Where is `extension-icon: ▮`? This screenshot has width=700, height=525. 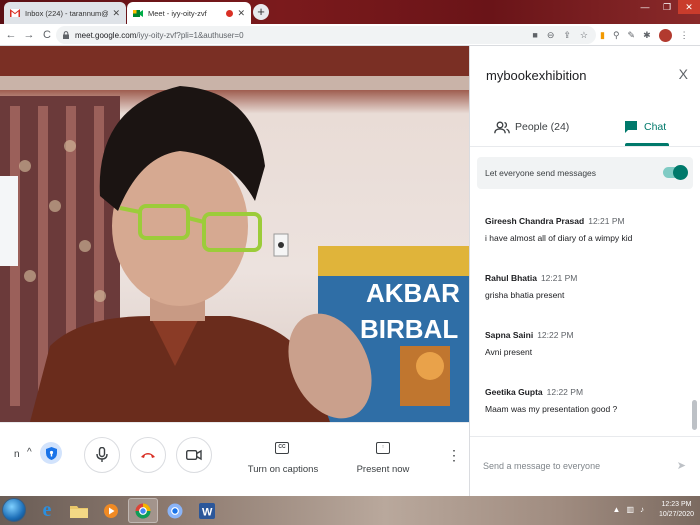 extension-icon: ▮ is located at coordinates (602, 35).